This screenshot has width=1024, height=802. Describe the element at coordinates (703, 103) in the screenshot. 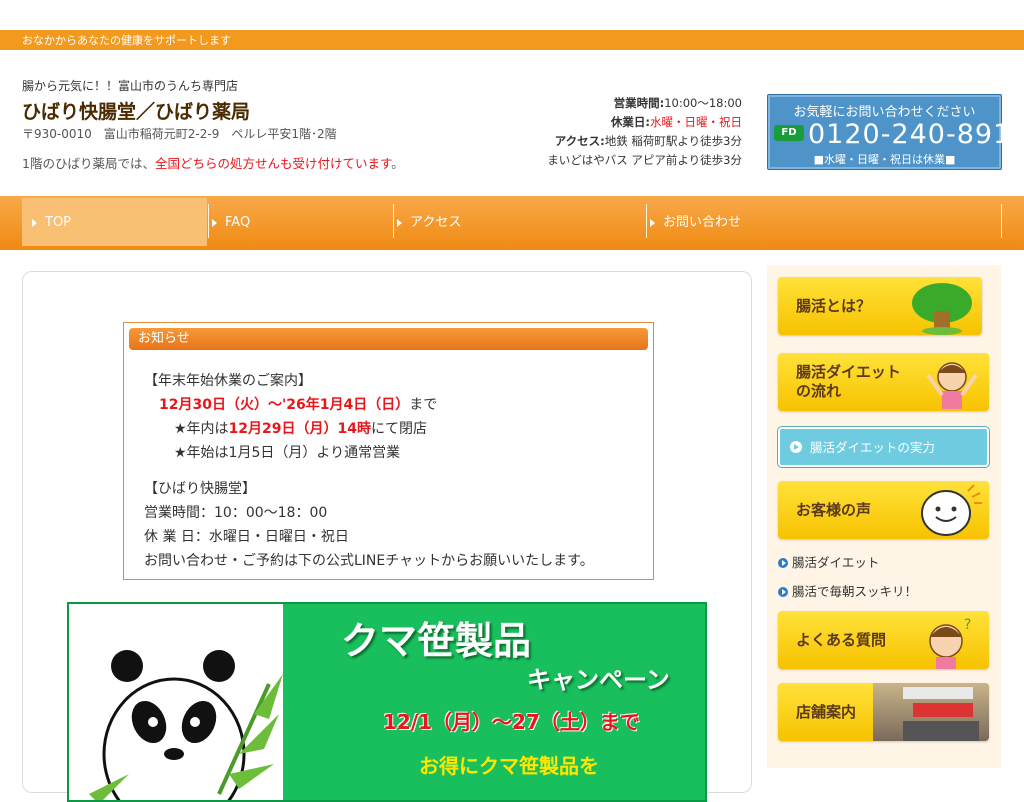

I see `hours-value: 10:00〜18:00` at that location.